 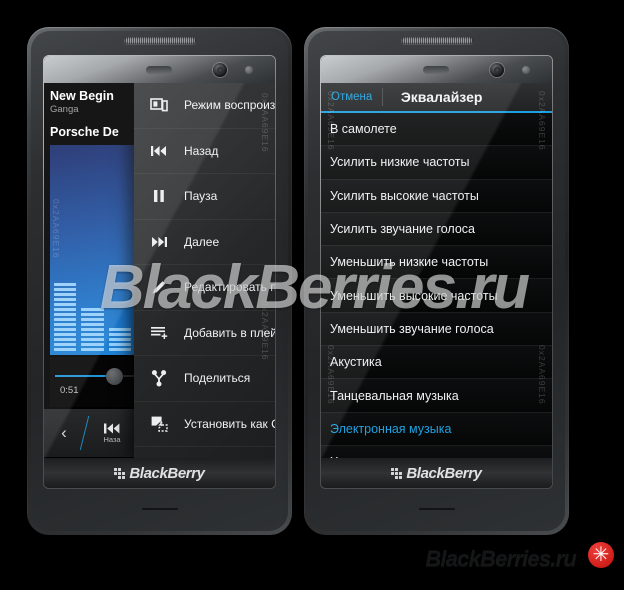 What do you see at coordinates (112, 439) in the screenshot?
I see `previous-track-label: Наза` at bounding box center [112, 439].